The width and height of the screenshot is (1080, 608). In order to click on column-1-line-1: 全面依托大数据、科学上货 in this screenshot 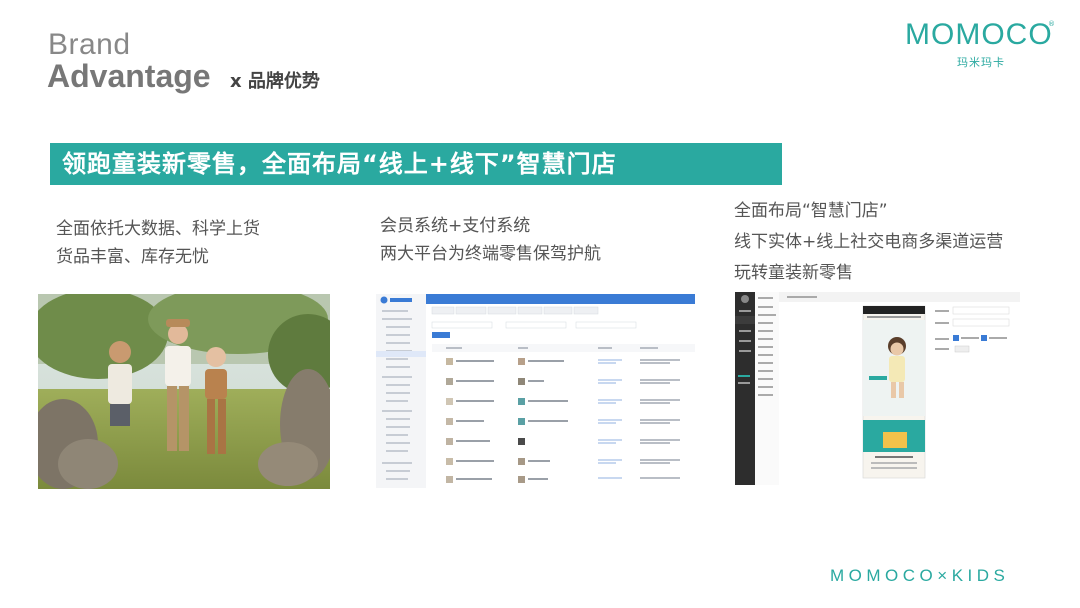, I will do `click(158, 229)`.